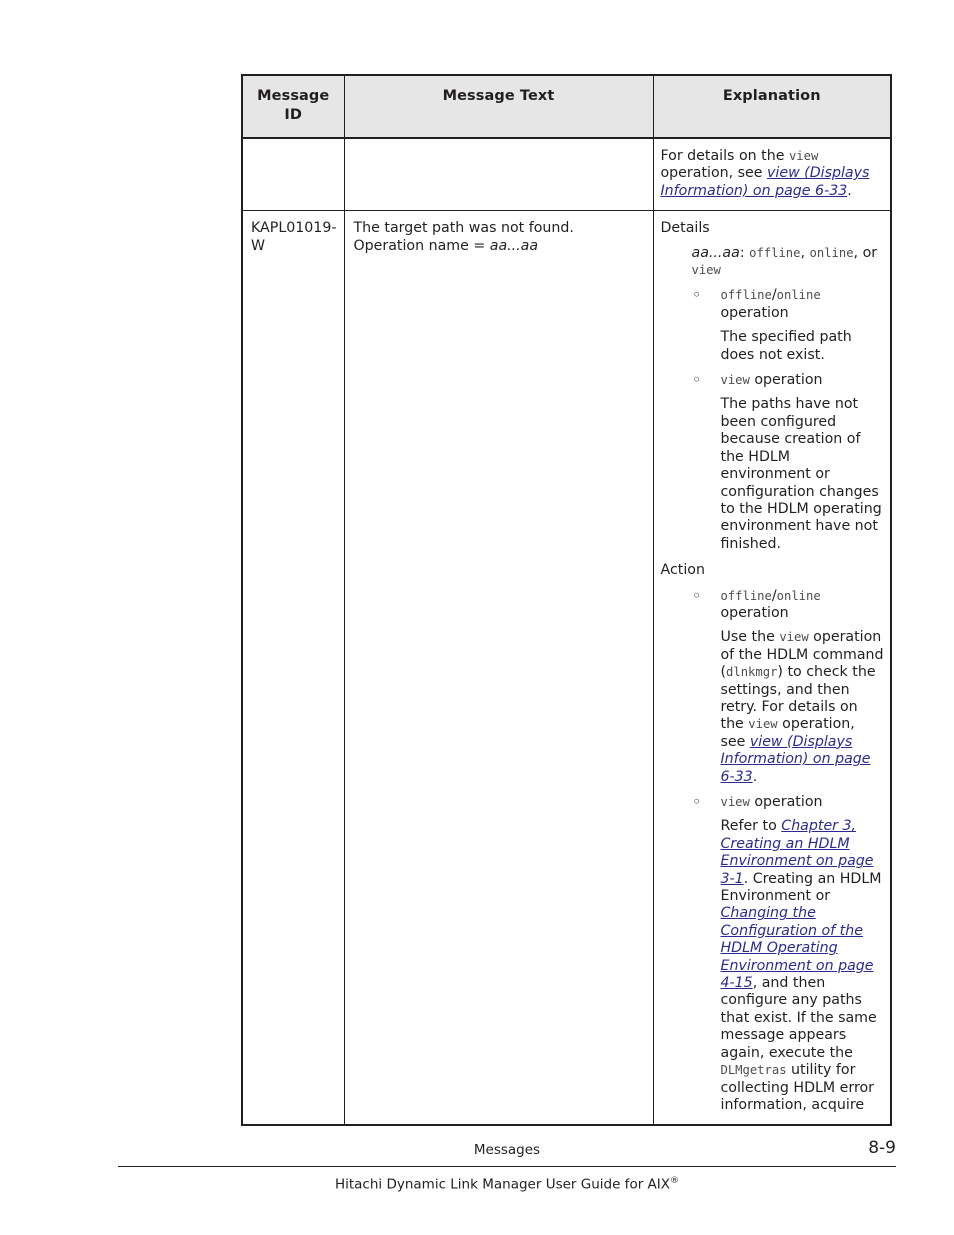  I want to click on column-header-message-id: Message ID, so click(293, 106).